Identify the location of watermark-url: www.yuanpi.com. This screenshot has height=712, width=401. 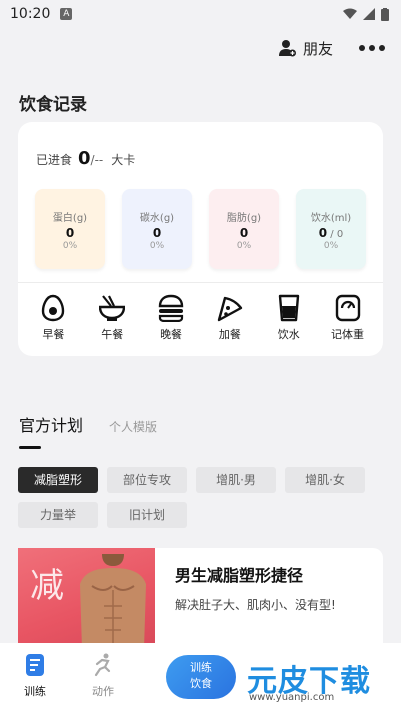
(292, 697).